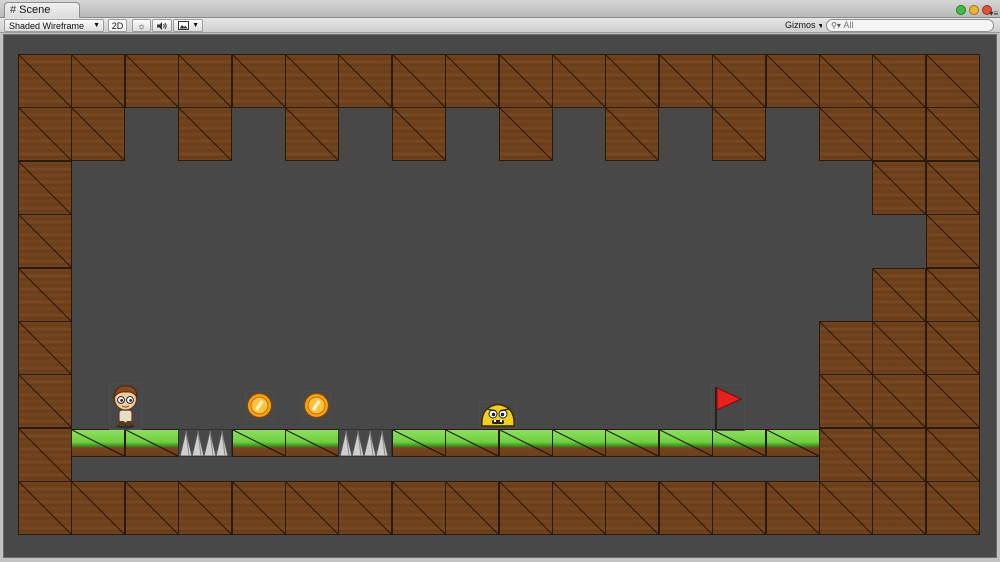 This screenshot has width=1000, height=562. Describe the element at coordinates (961, 10) in the screenshot. I see `window-zoom-button` at that location.